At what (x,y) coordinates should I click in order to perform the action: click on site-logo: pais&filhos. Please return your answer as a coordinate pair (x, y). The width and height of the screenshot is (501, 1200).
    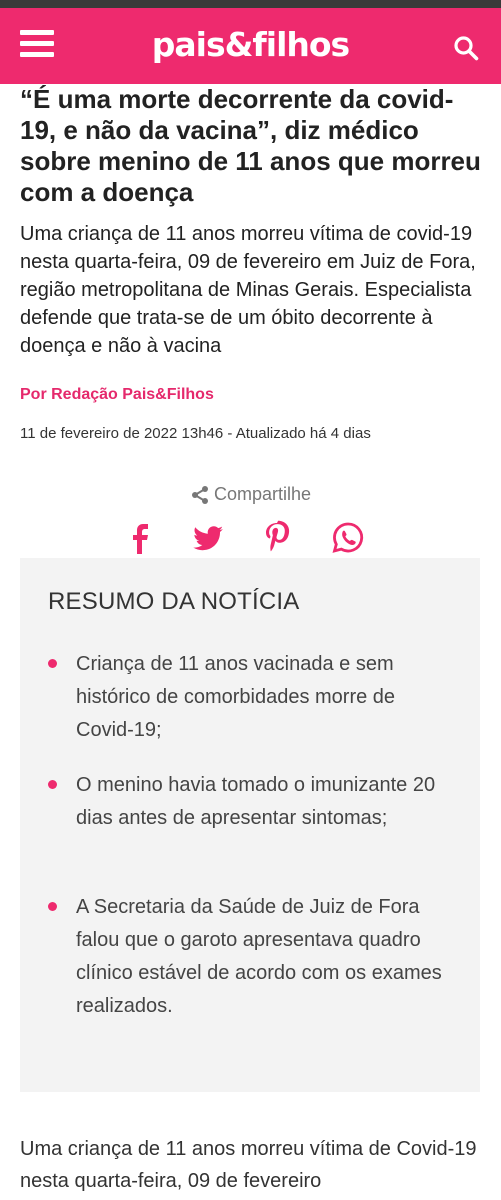
    Looking at the image, I should click on (250, 44).